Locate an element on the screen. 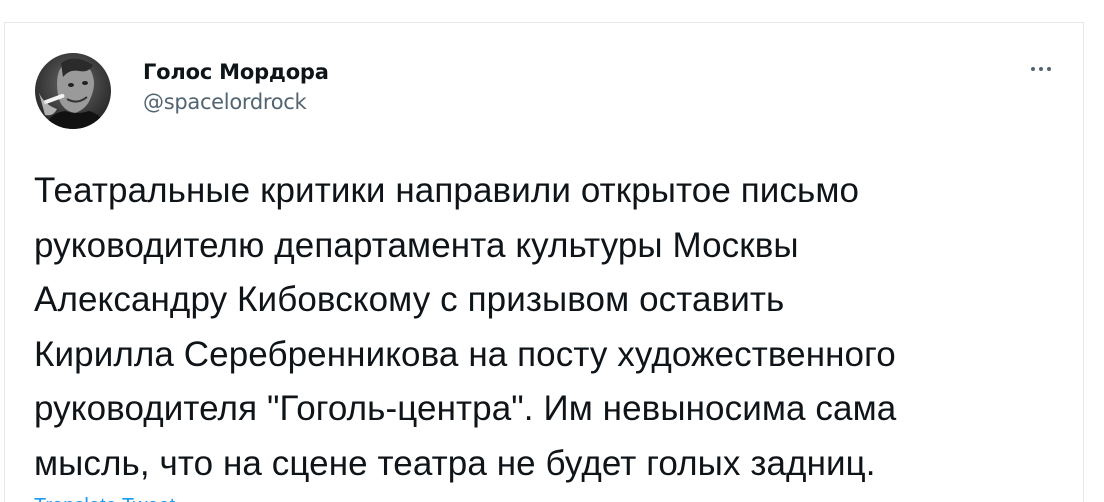 The width and height of the screenshot is (1104, 502). avatar-photo-icon is located at coordinates (73, 91).